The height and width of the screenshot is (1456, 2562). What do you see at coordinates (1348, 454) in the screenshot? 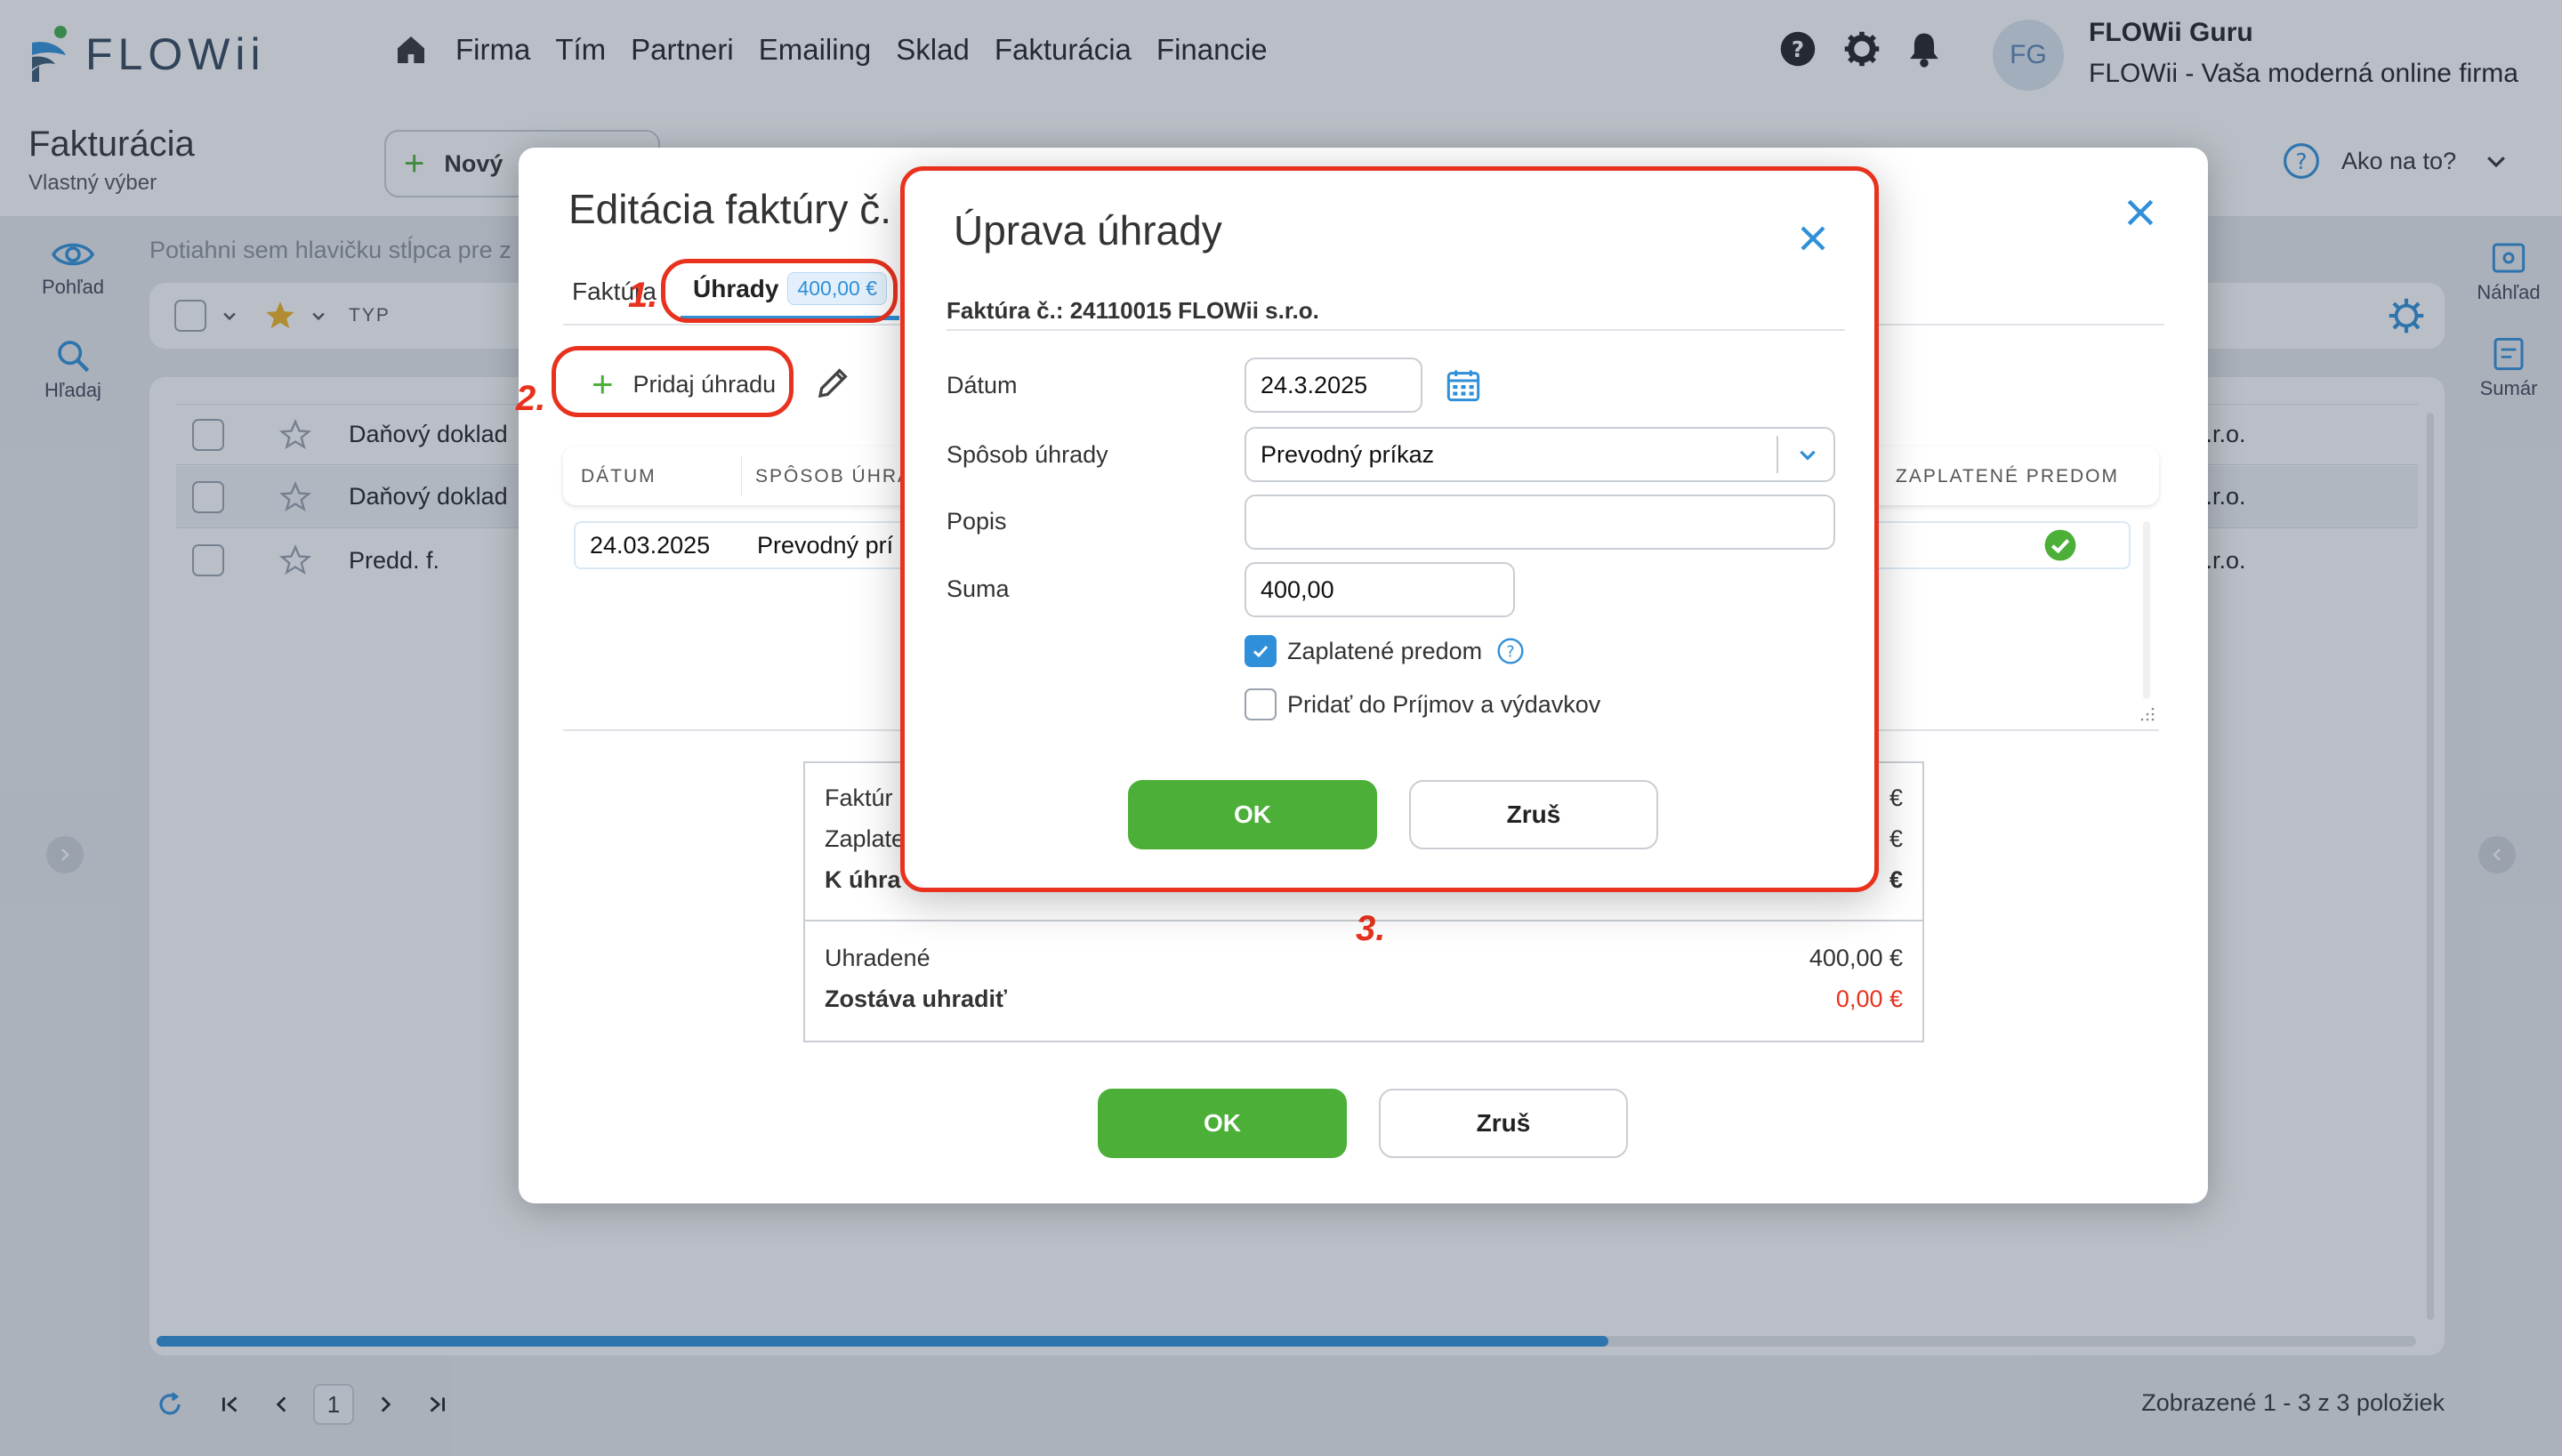
I see `payment-method-value: Prevodný príkaz` at bounding box center [1348, 454].